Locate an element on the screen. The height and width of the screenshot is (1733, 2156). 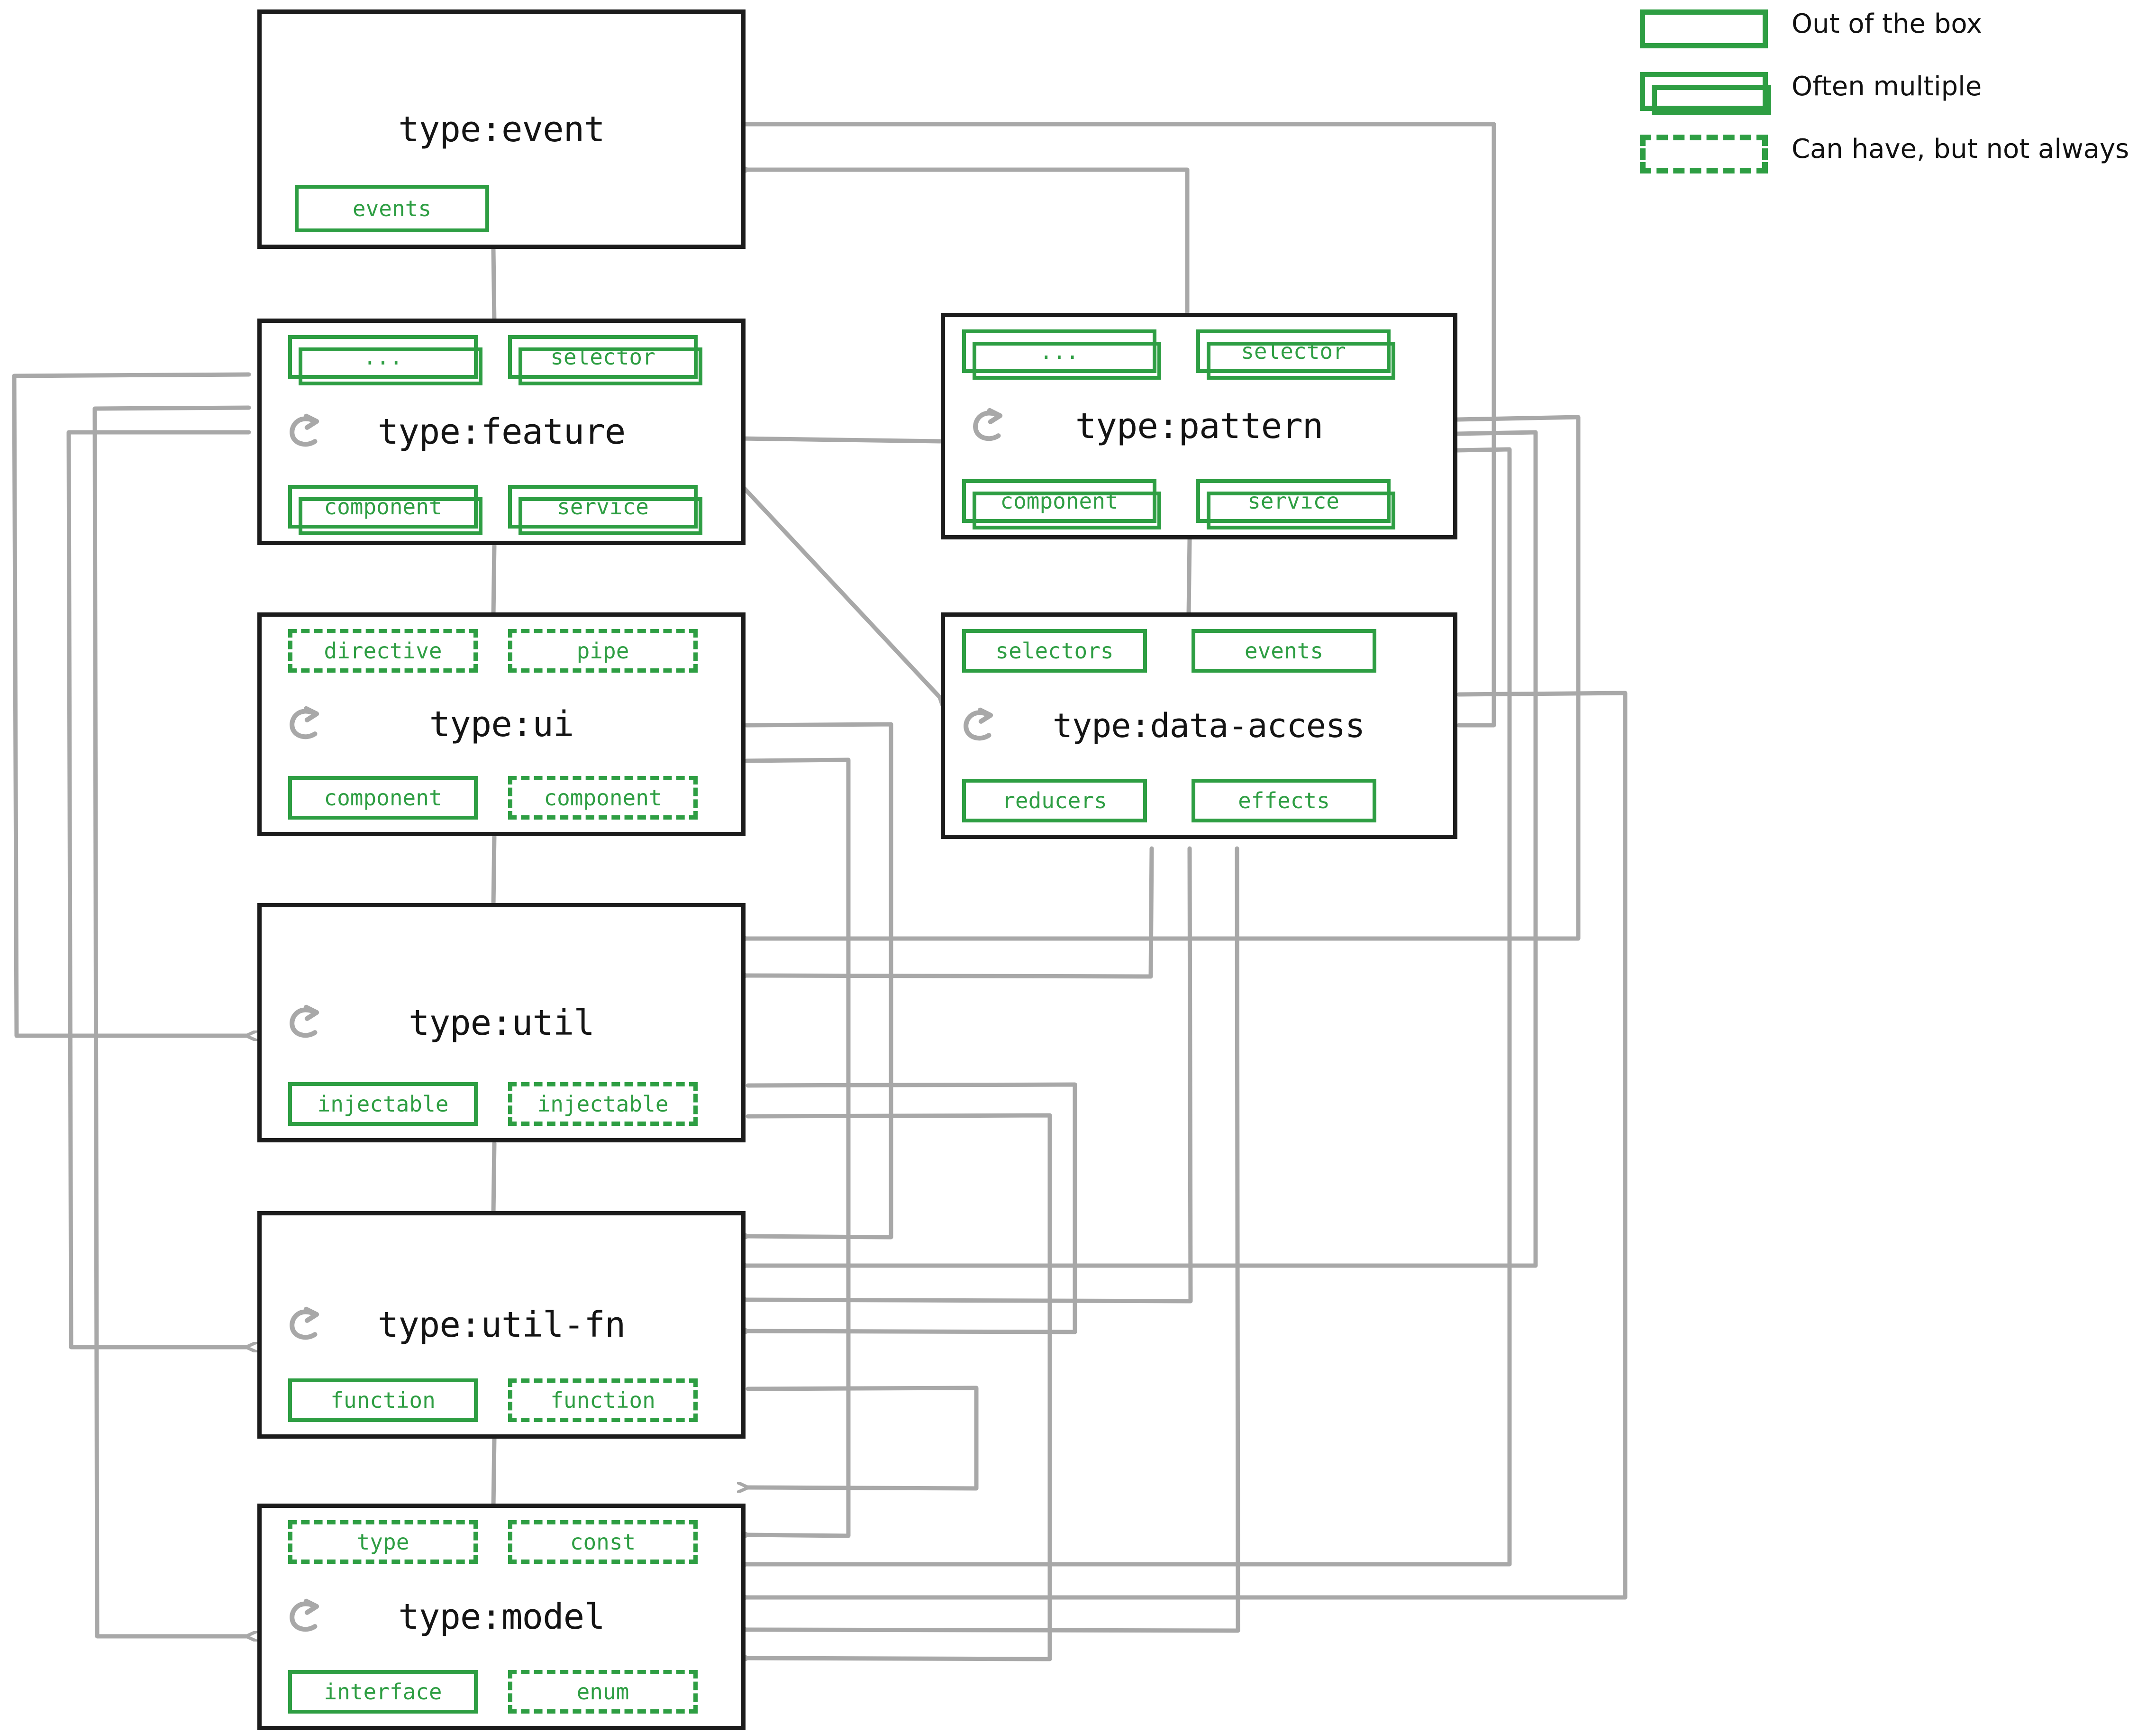
node-title: type:ui is located at coordinates (501, 724).